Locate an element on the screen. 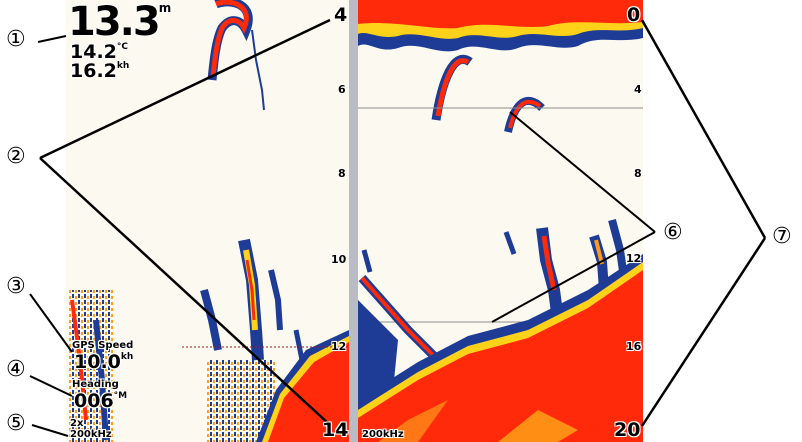 Image resolution: width=802 pixels, height=442 pixels. heading-value: 006 is located at coordinates (94, 401).